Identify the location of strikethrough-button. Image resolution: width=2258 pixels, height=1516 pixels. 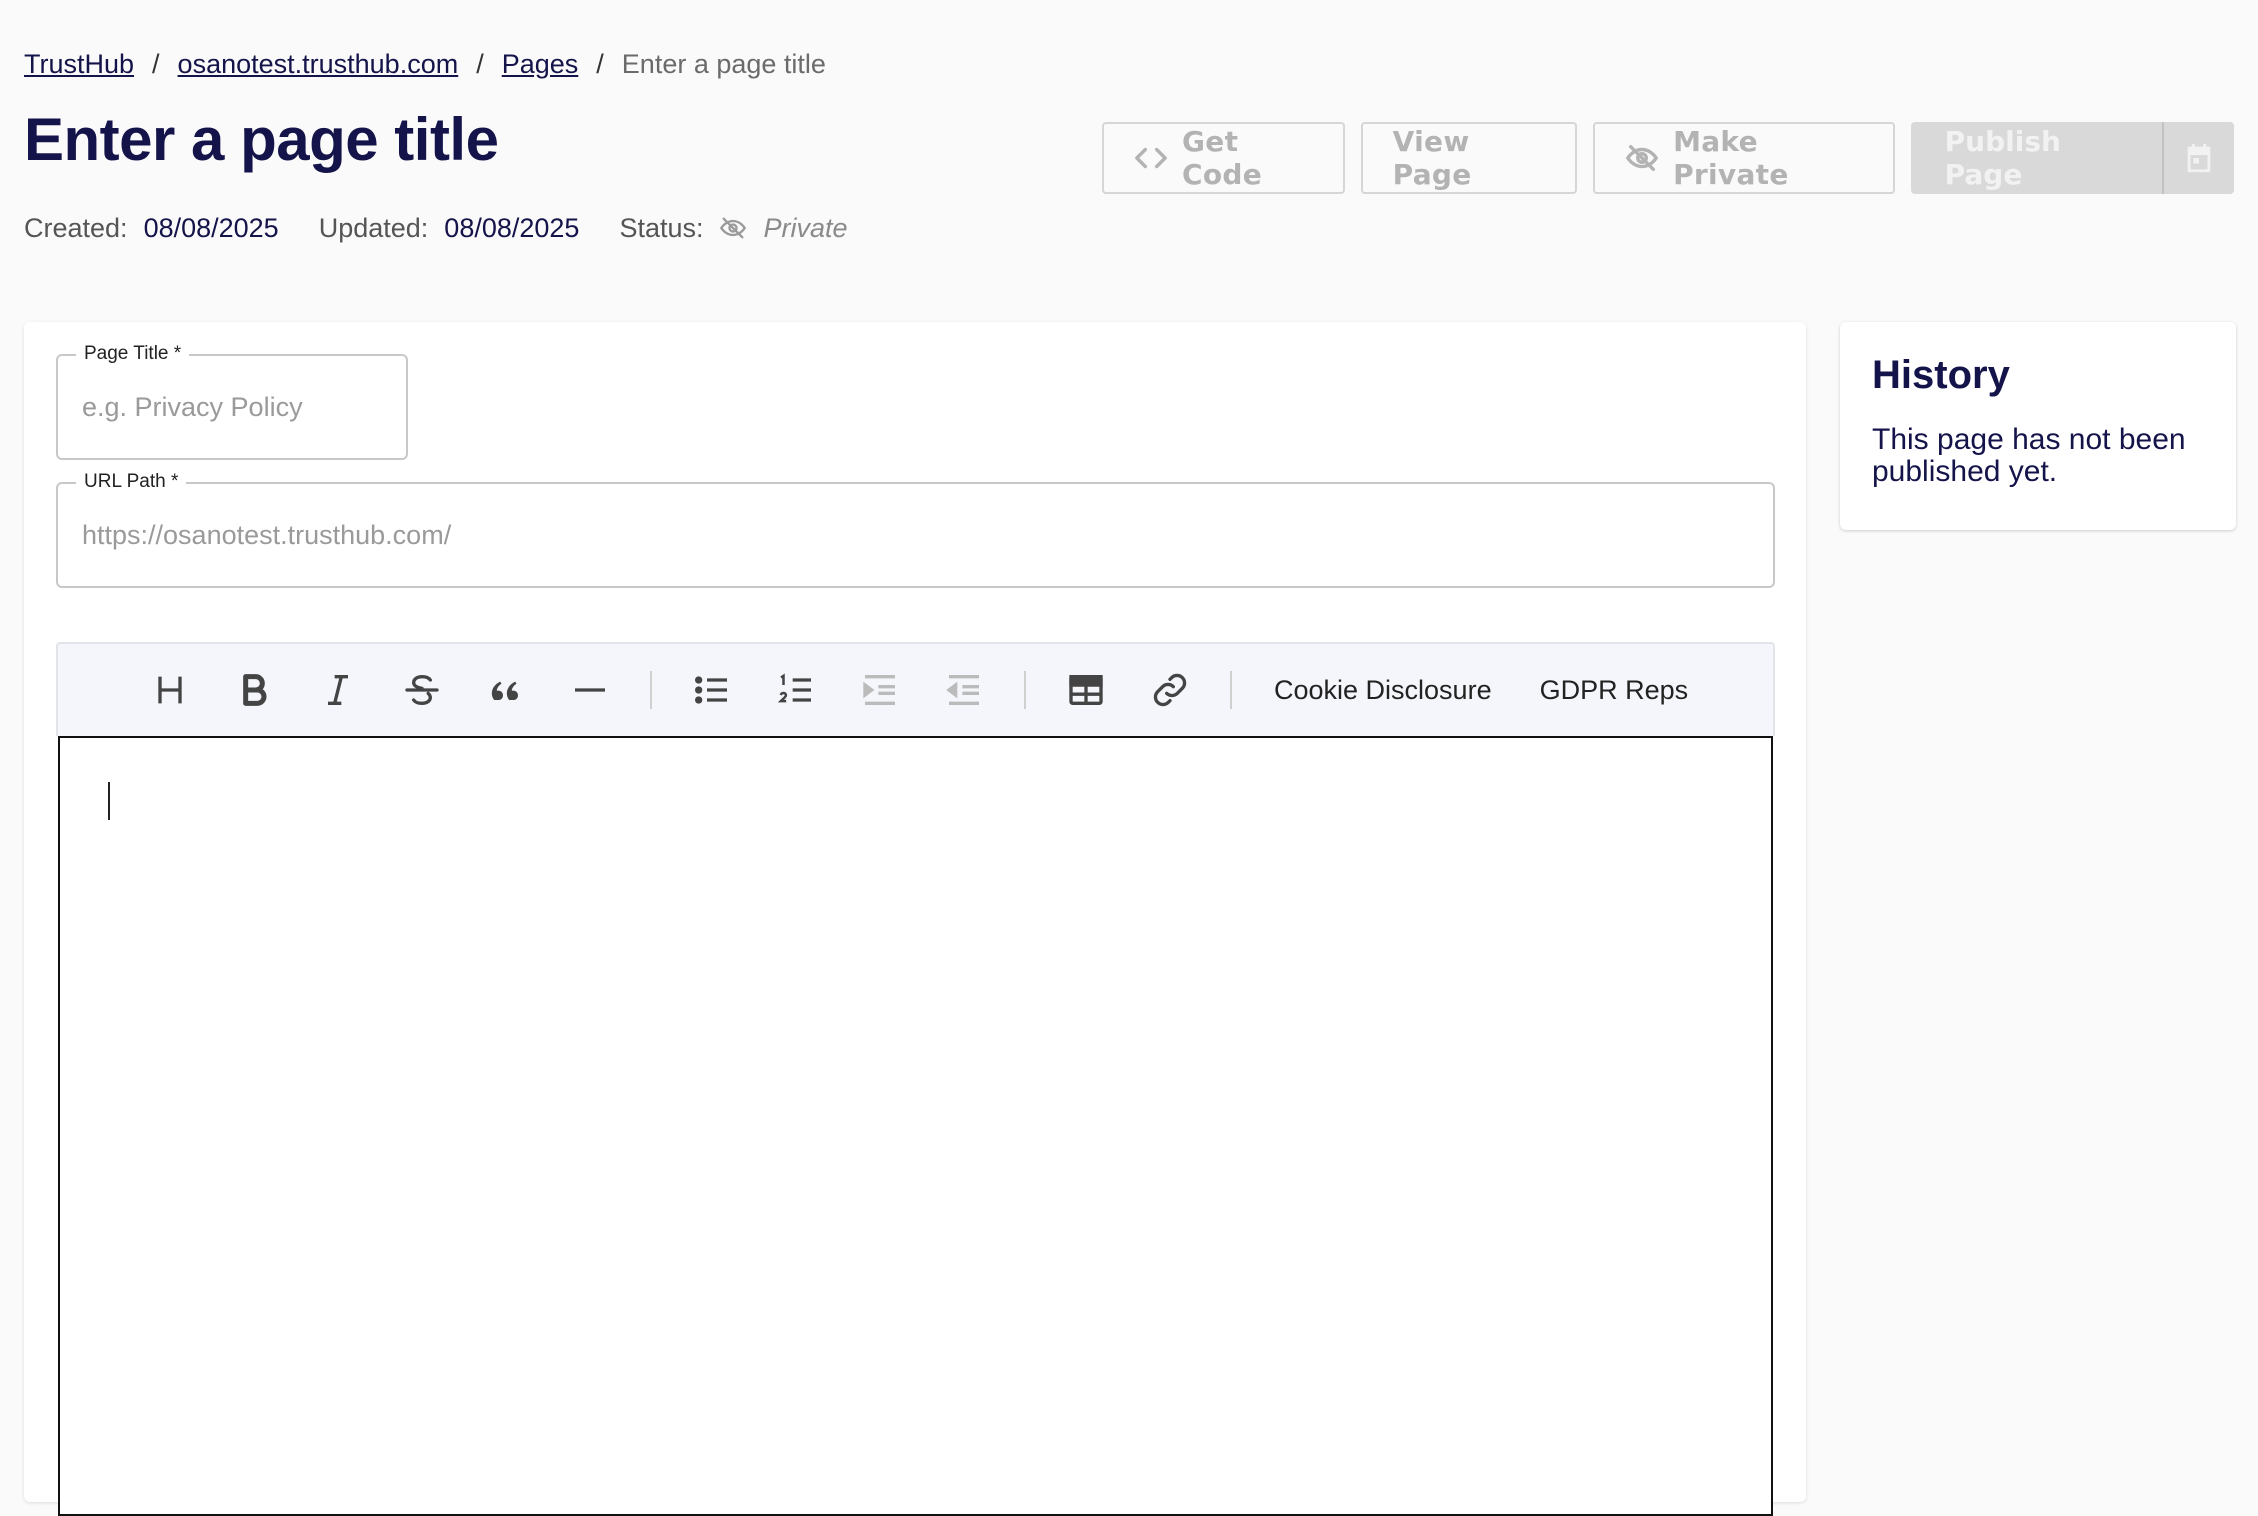
(422, 690).